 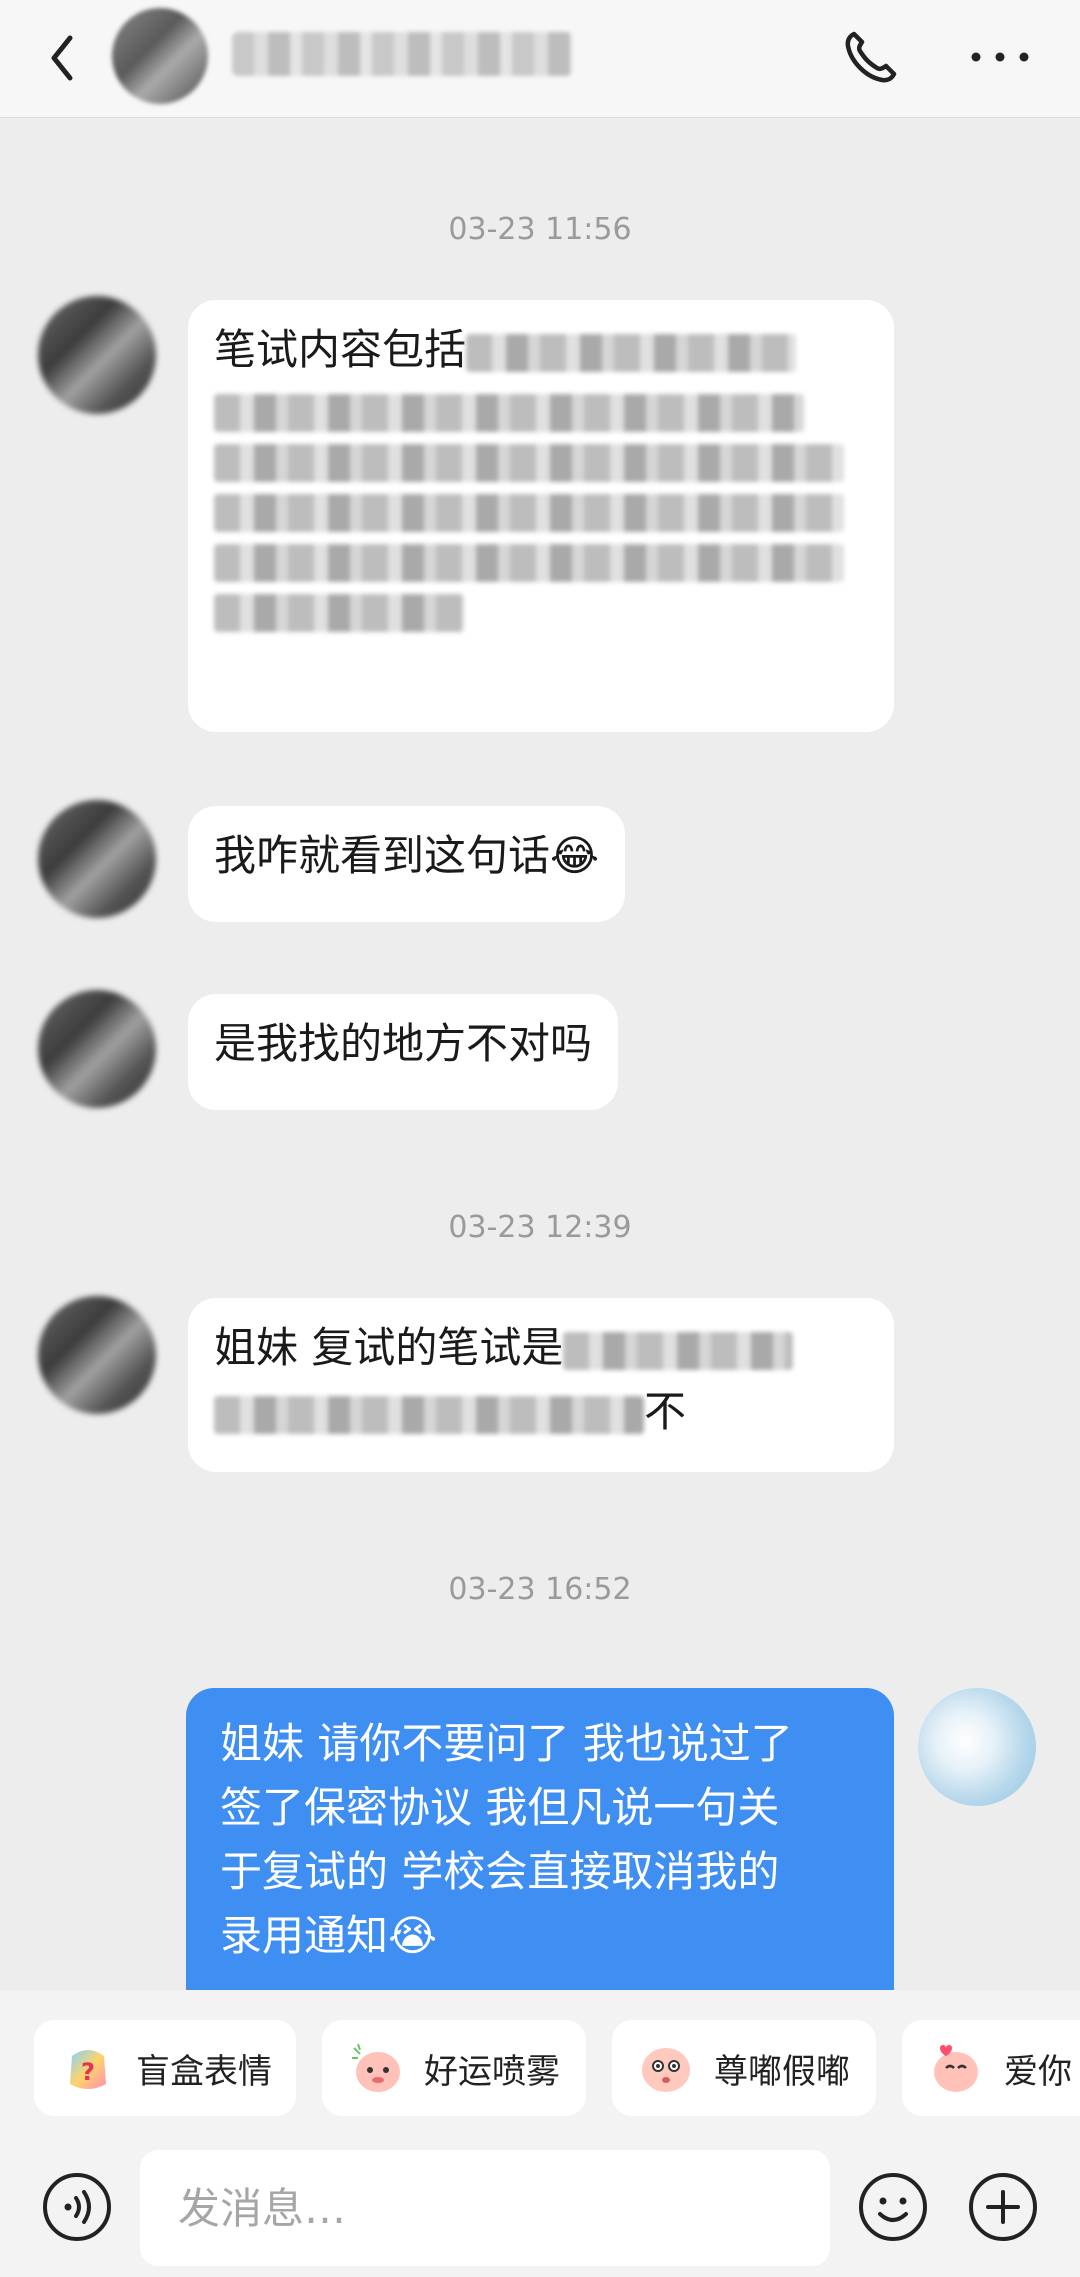 I want to click on message-bubble: 我咋就看到这句话😂, so click(x=407, y=864).